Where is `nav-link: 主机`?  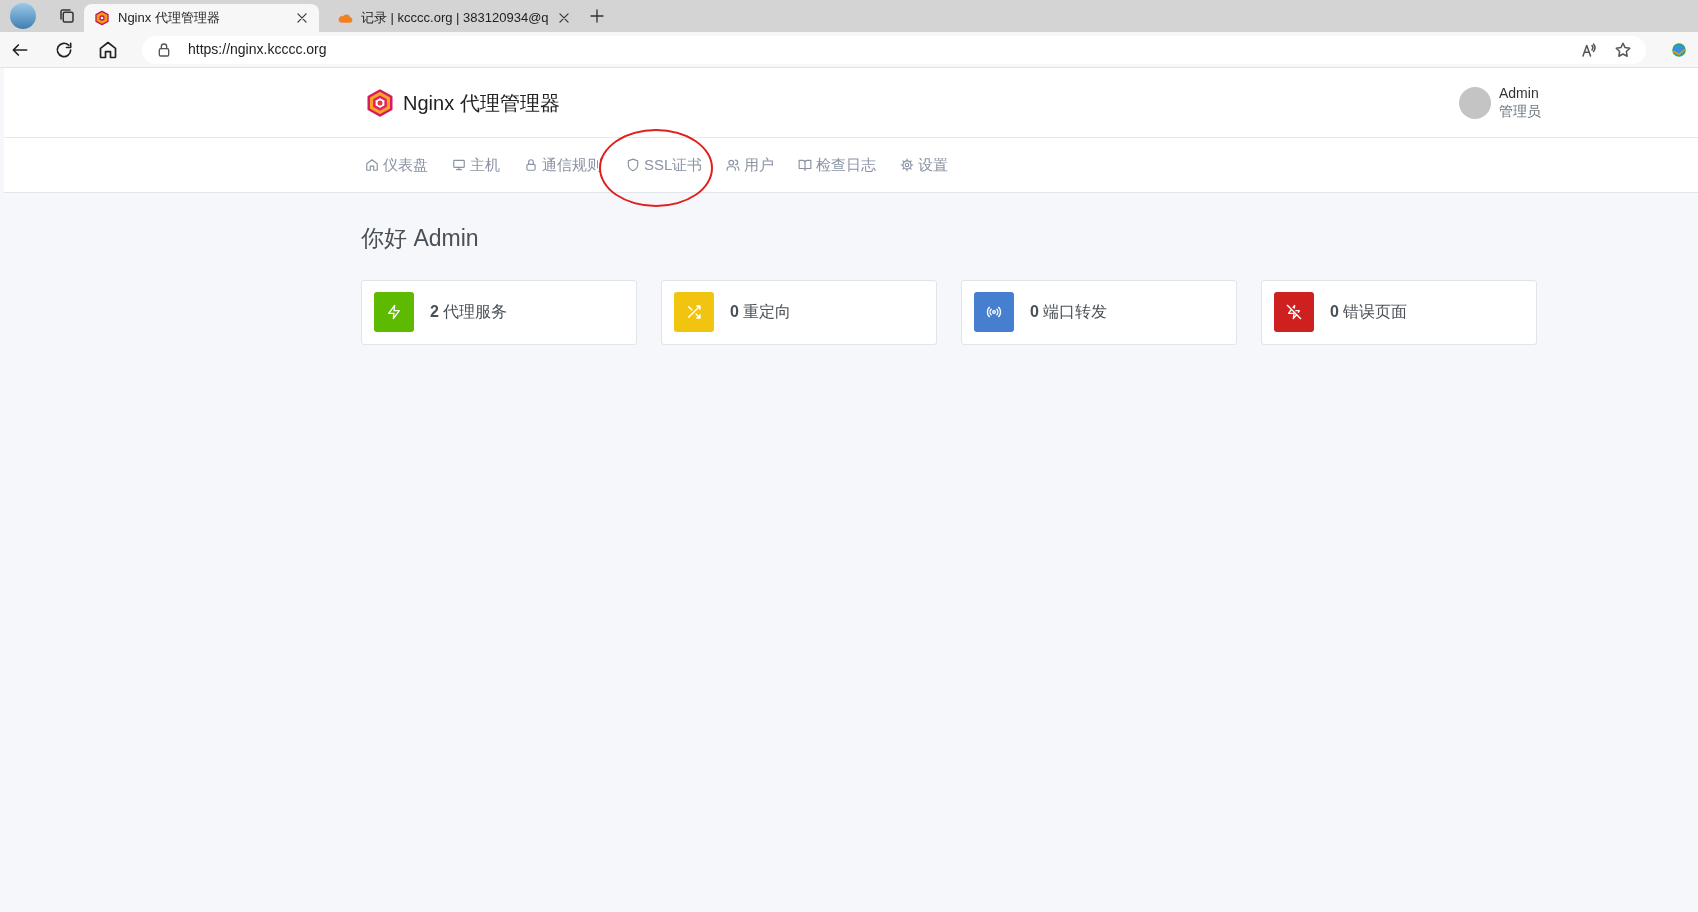
nav-link: 主机 is located at coordinates (476, 165).